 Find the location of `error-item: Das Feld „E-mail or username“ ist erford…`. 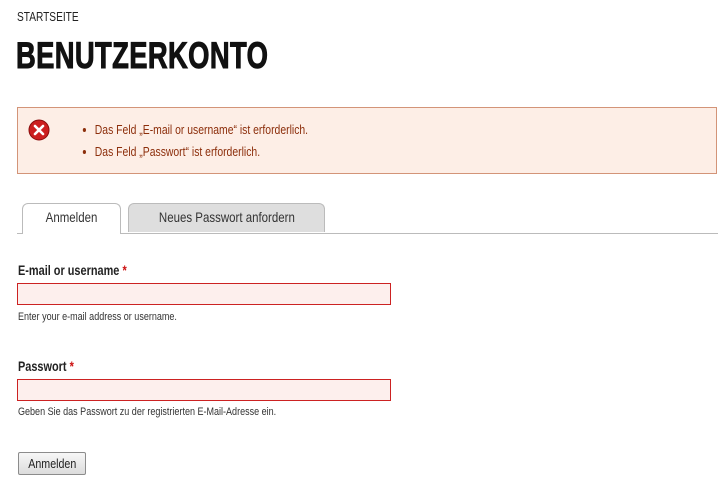

error-item: Das Feld „E-mail or username“ ist erford… is located at coordinates (263, 130).